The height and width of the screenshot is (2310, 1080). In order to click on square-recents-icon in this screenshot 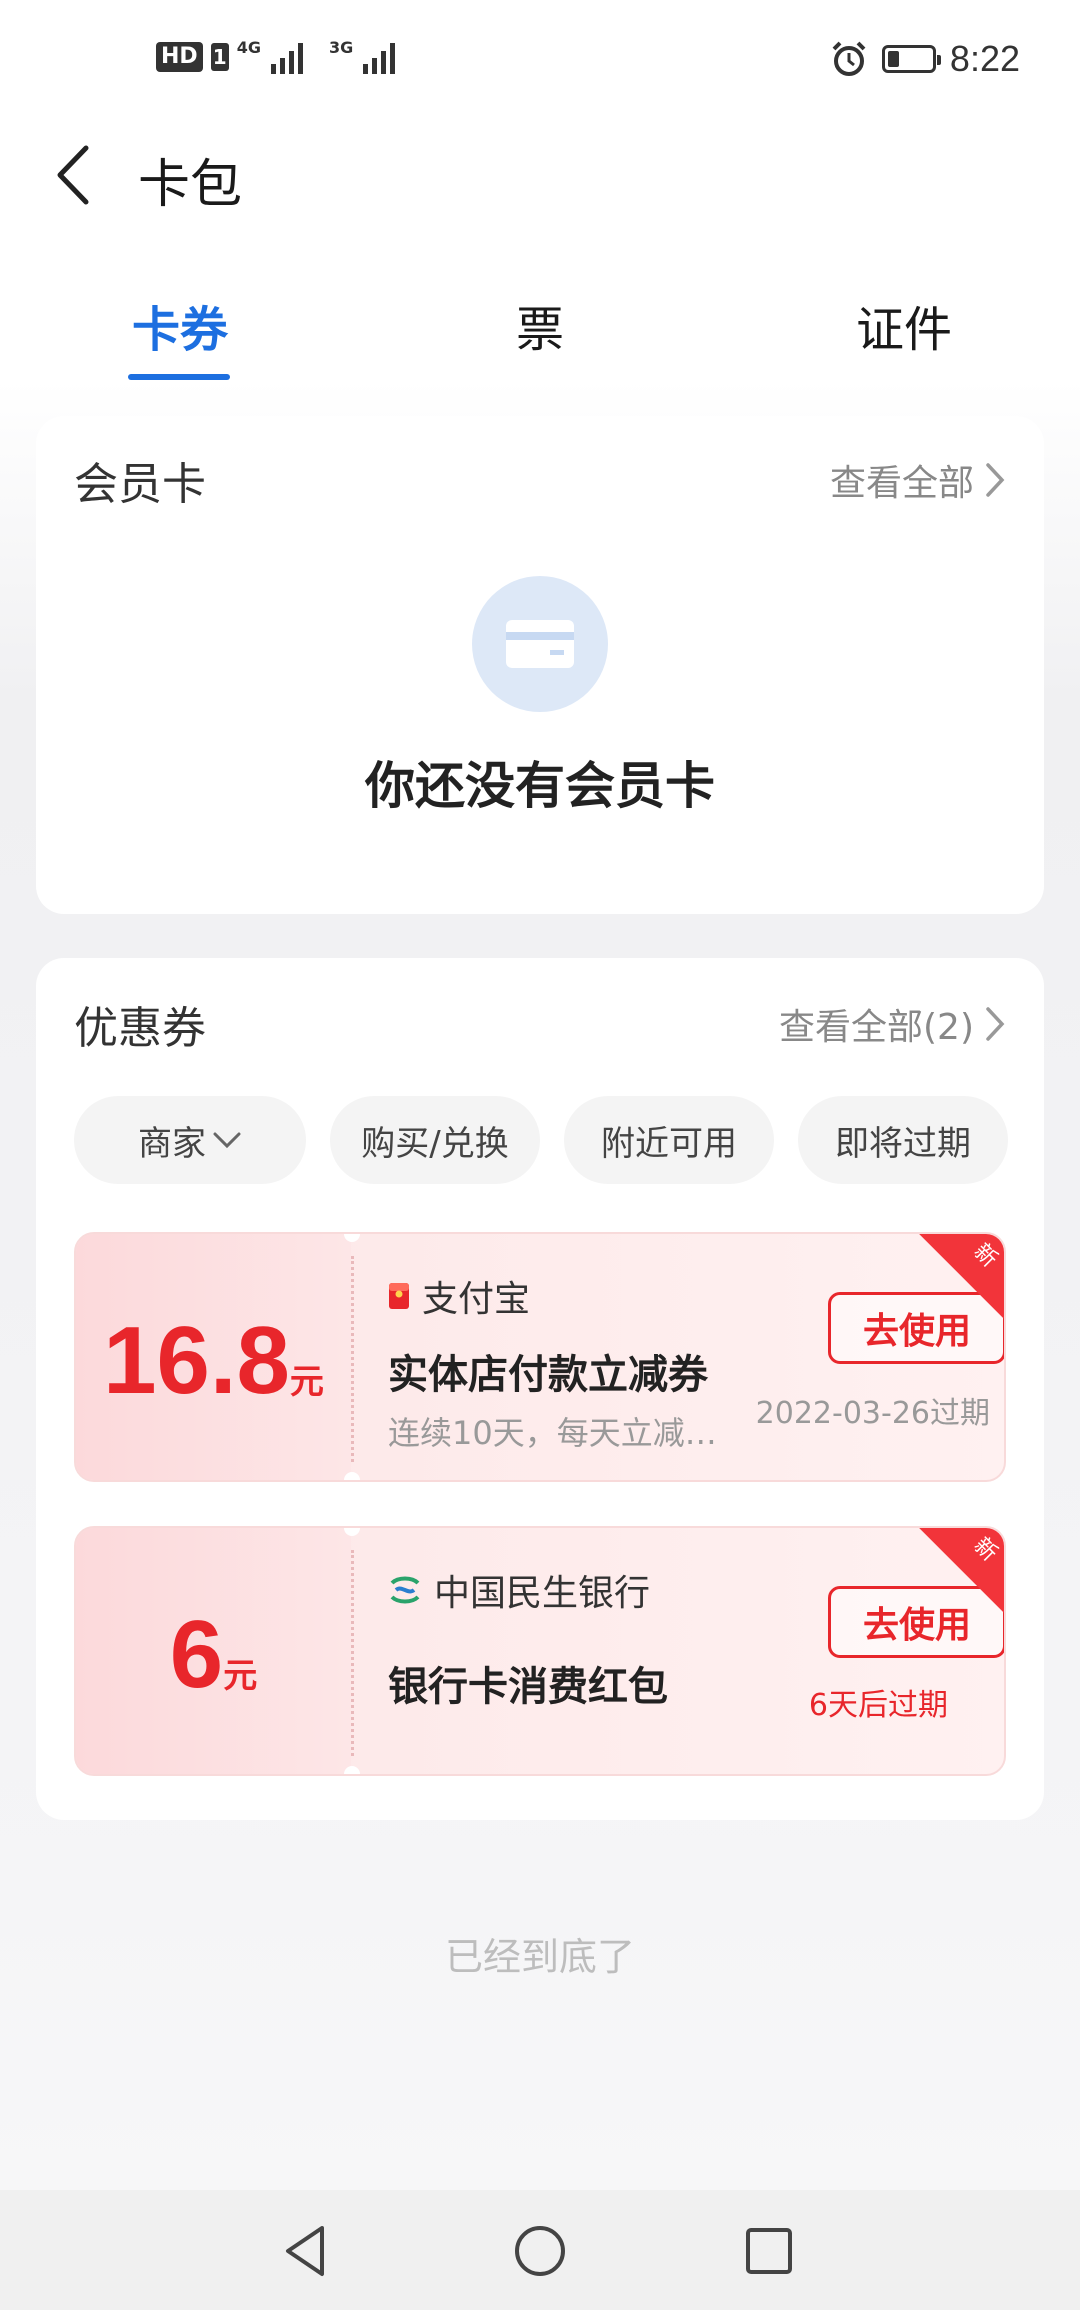, I will do `click(769, 2251)`.